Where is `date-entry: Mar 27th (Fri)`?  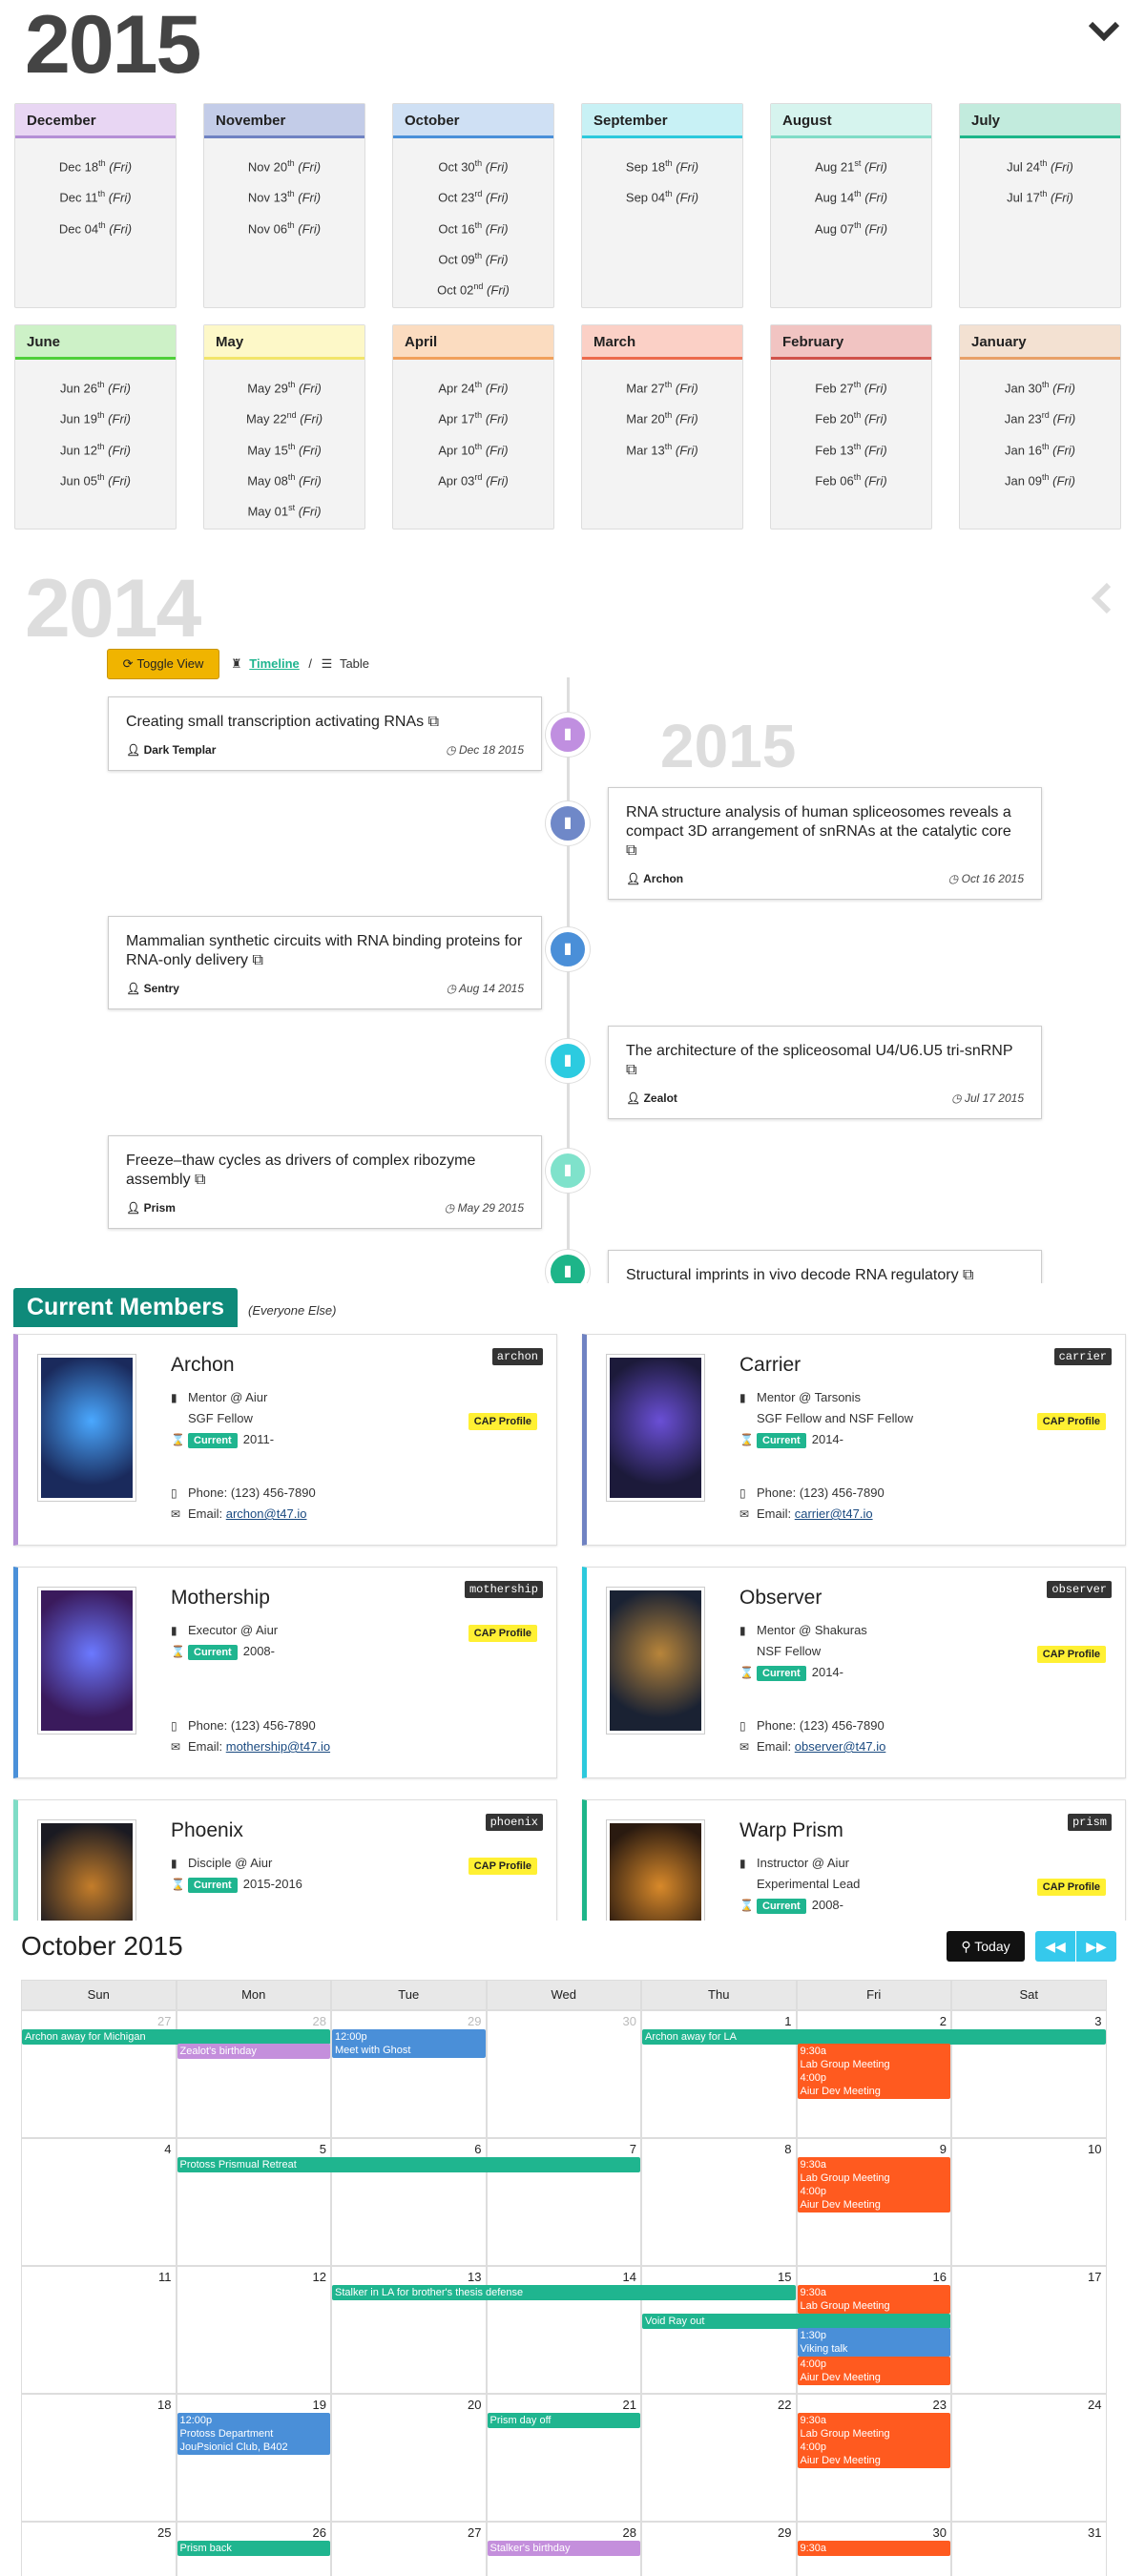 date-entry: Mar 27th (Fri) is located at coordinates (662, 386).